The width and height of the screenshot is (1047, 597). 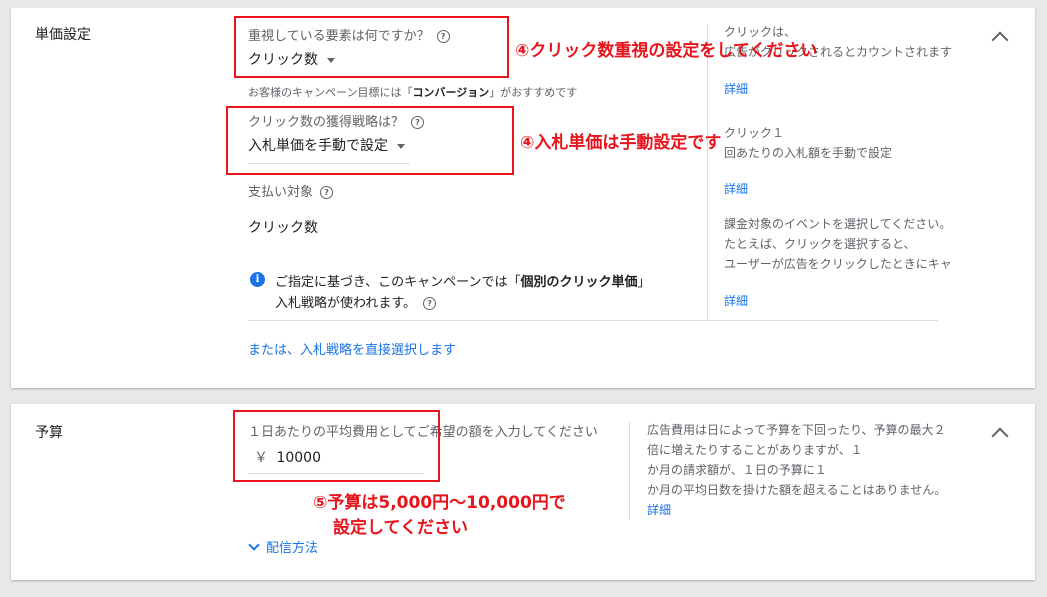 I want to click on delivery-method-link: 配信方法, so click(x=292, y=546).